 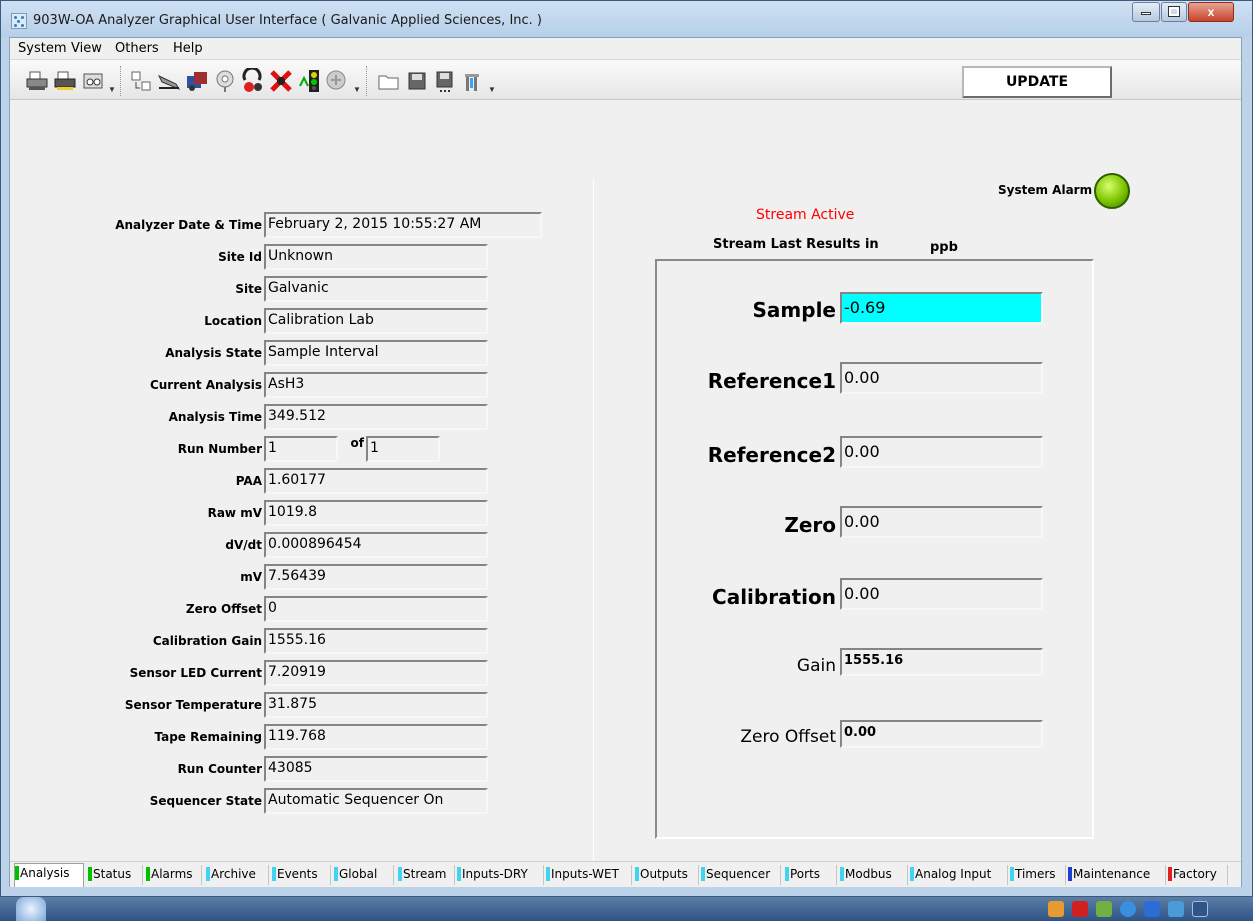 I want to click on field-label: Calibration Gain, so click(x=207, y=641).